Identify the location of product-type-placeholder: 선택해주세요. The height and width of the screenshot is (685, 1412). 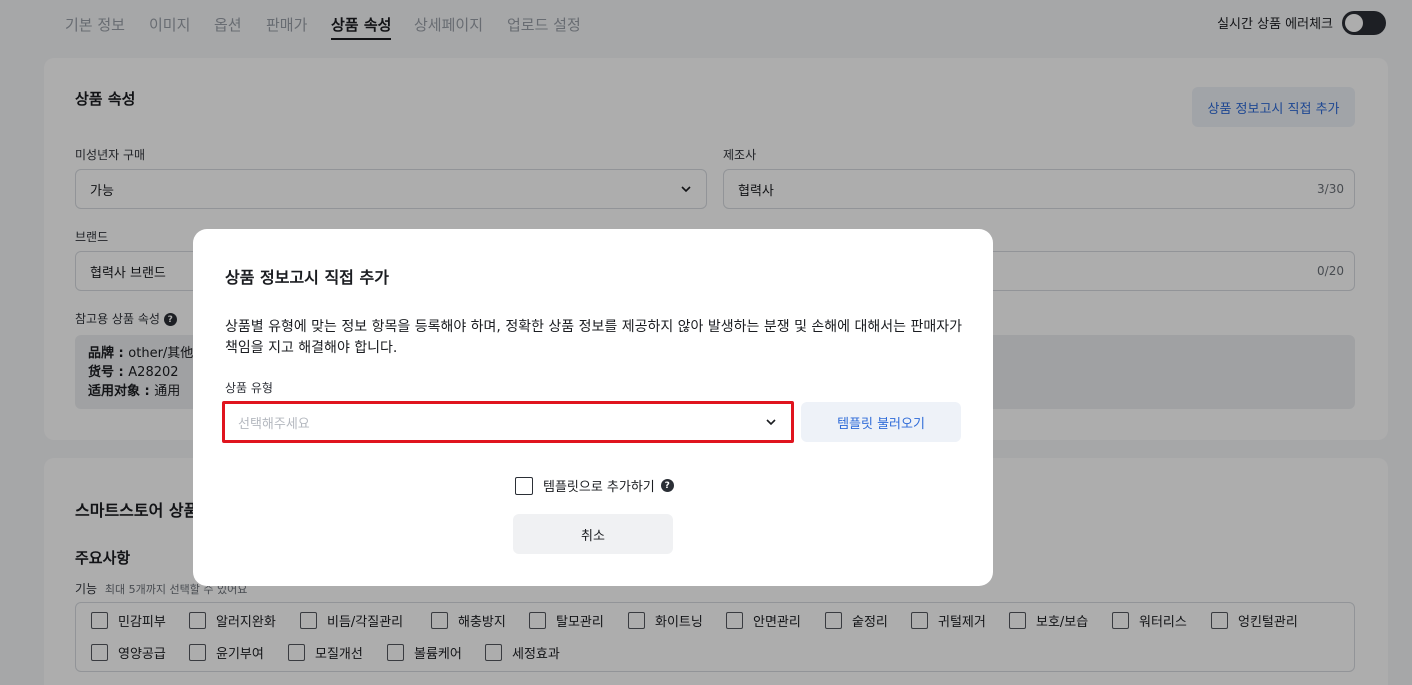
(274, 424).